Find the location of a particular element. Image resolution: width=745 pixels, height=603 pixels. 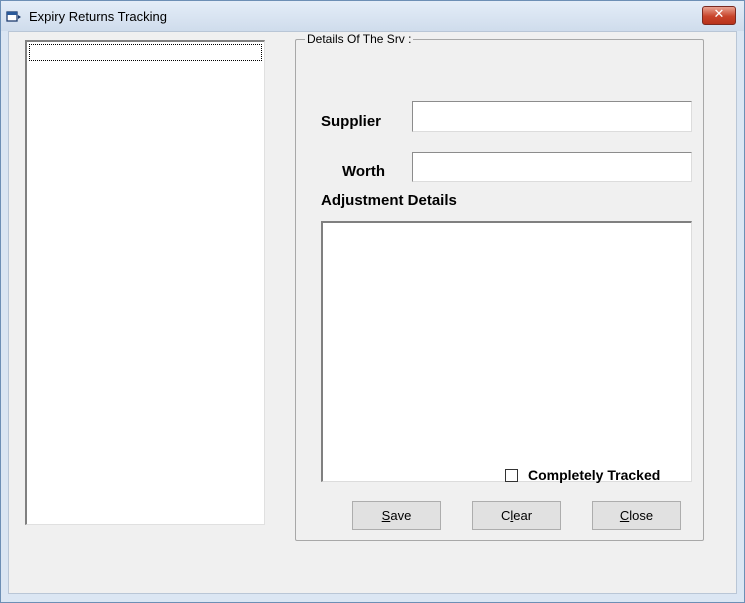

adjustment-details-label: Adjustment Details is located at coordinates (389, 200).